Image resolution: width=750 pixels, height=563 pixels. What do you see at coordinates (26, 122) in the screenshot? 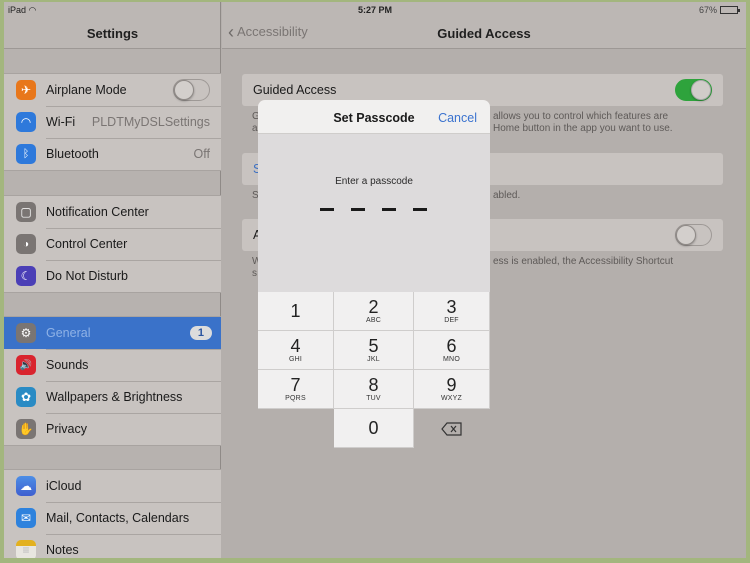
I see `wifi-icon: ◠` at bounding box center [26, 122].